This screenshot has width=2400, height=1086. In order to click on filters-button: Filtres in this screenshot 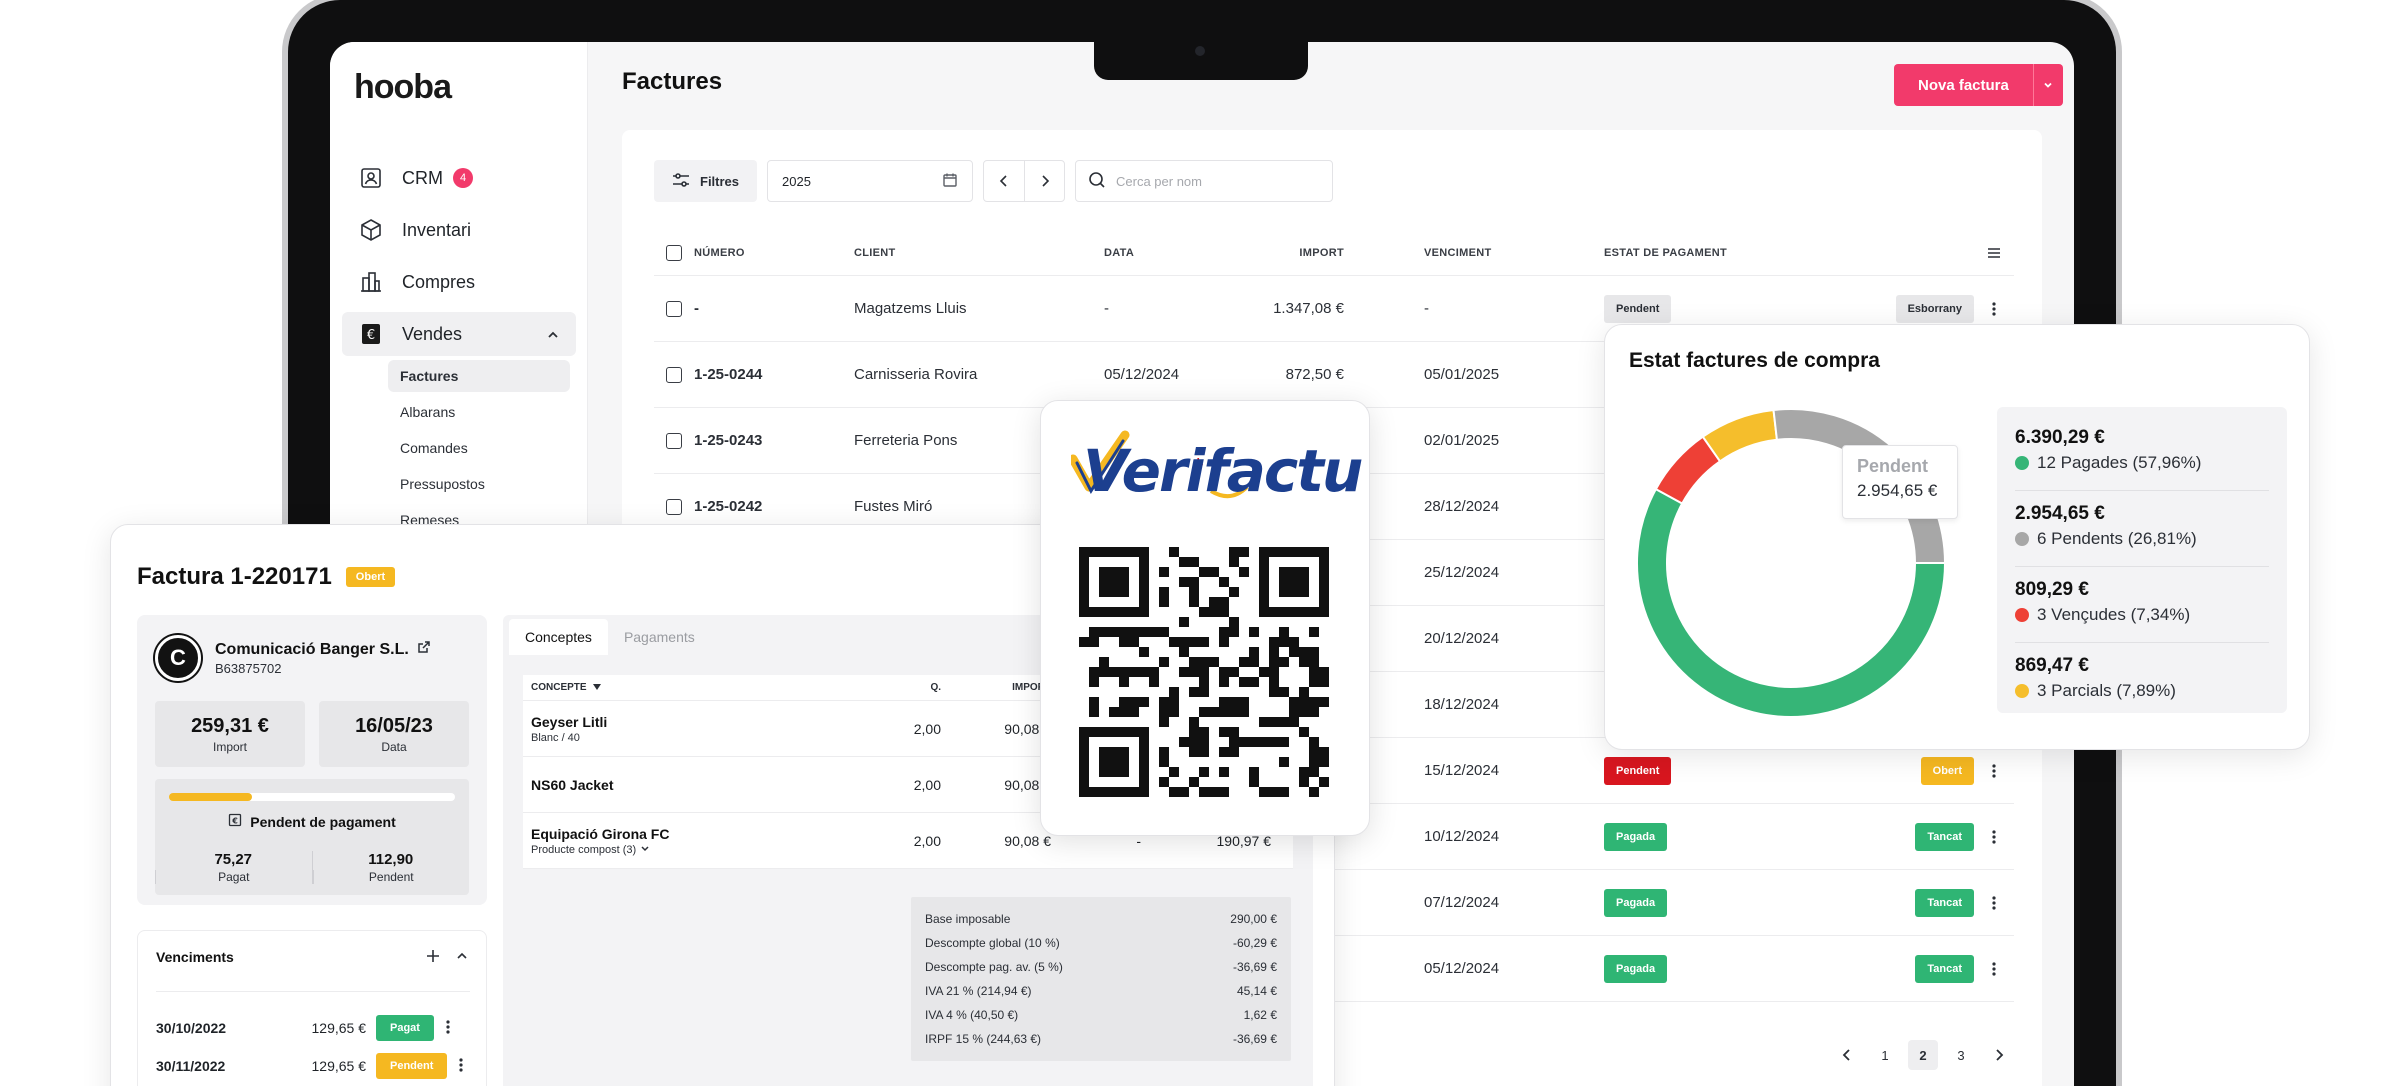, I will do `click(706, 181)`.